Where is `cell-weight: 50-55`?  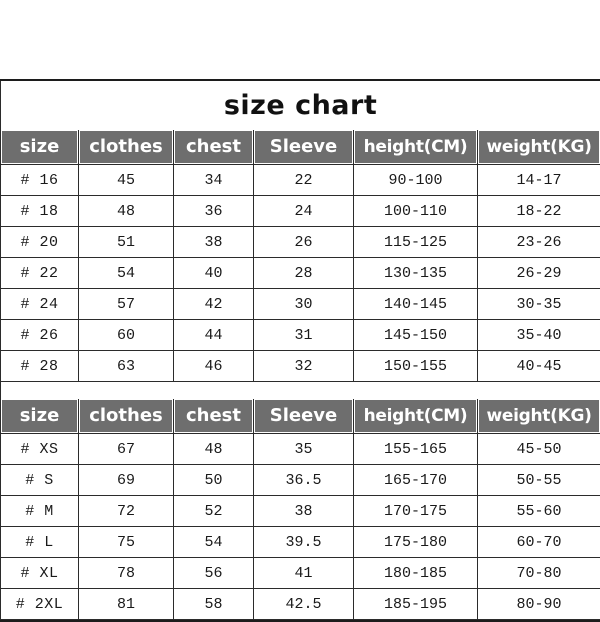 cell-weight: 50-55 is located at coordinates (539, 480).